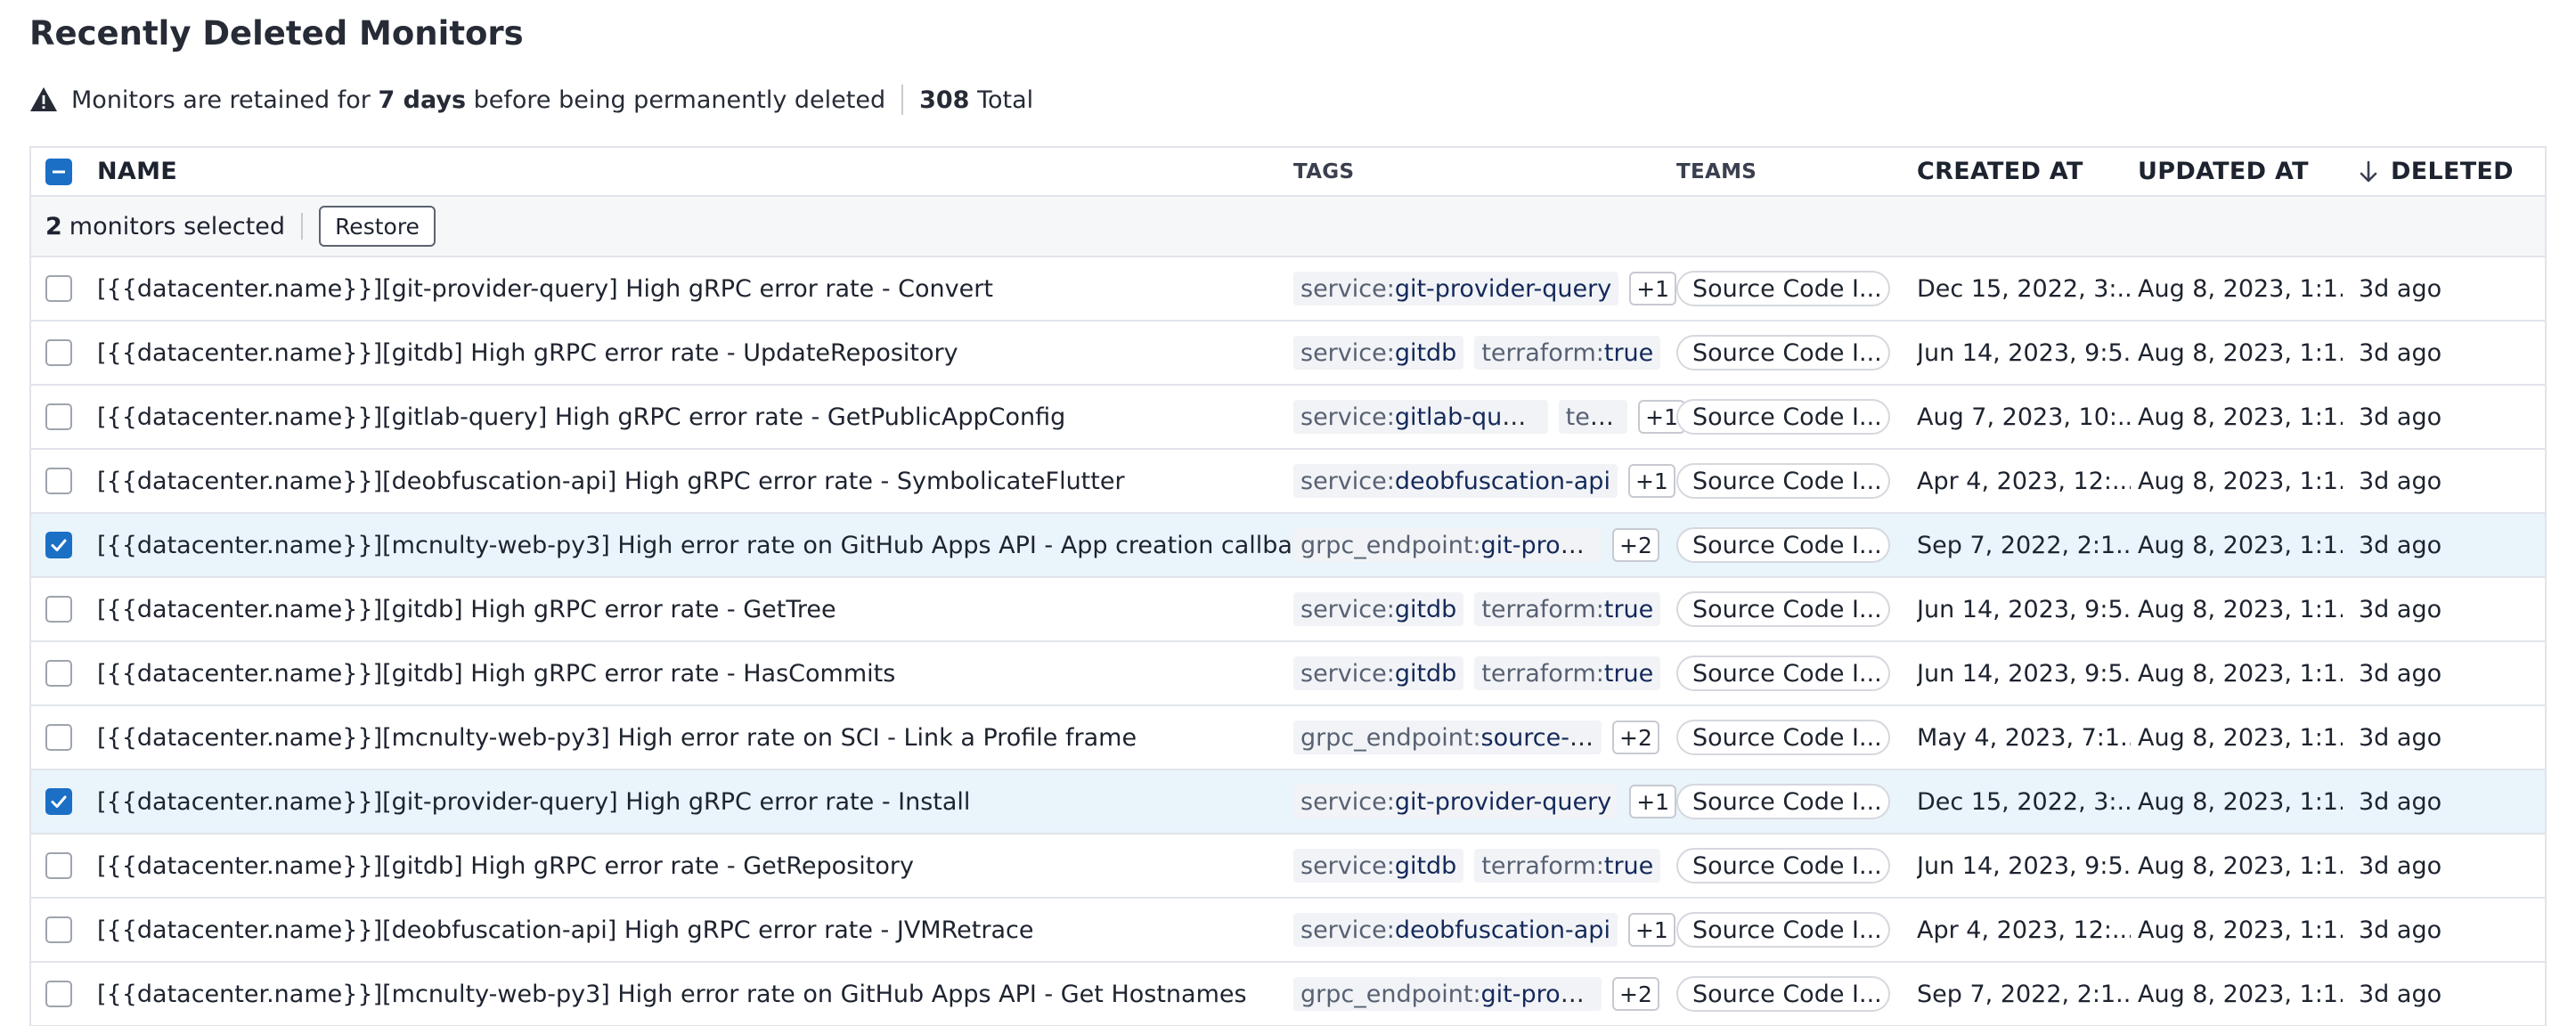 The height and width of the screenshot is (1026, 2576). What do you see at coordinates (2448, 171) in the screenshot?
I see `column-header-deleted: DELETED` at bounding box center [2448, 171].